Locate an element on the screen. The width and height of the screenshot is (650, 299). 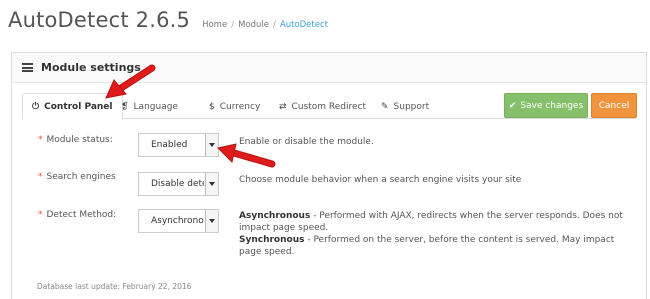
breadcrumb-current: AutoDetect is located at coordinates (304, 25).